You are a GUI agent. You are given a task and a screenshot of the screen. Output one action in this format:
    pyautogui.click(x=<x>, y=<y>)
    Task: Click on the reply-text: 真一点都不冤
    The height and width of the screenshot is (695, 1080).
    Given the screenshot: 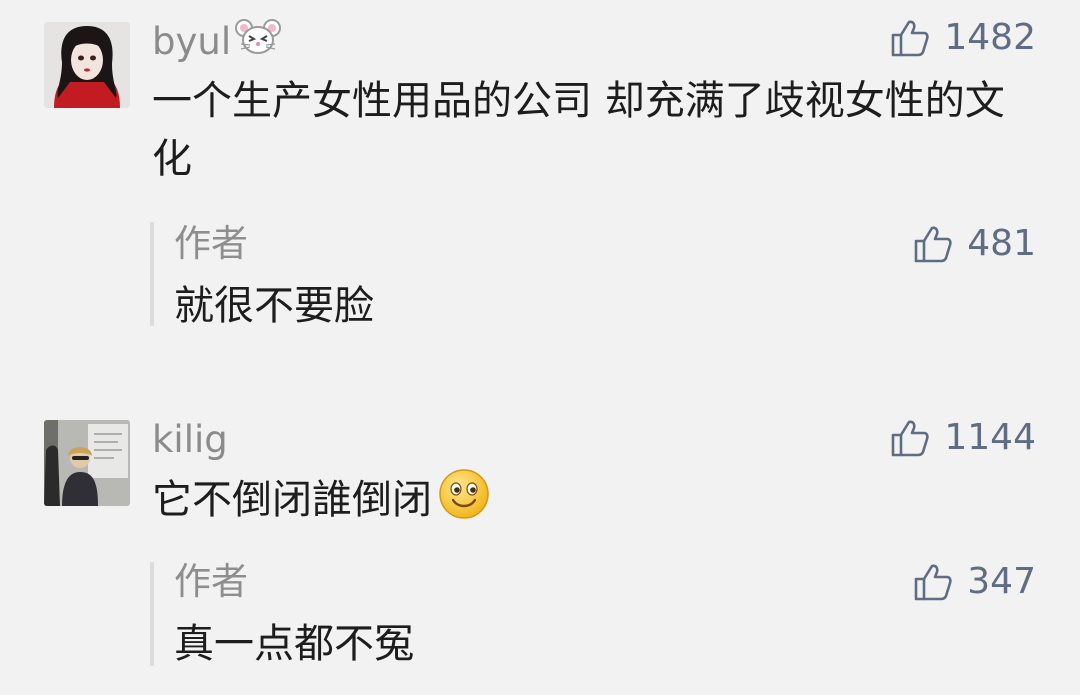 What is the action you would take?
    pyautogui.click(x=294, y=644)
    